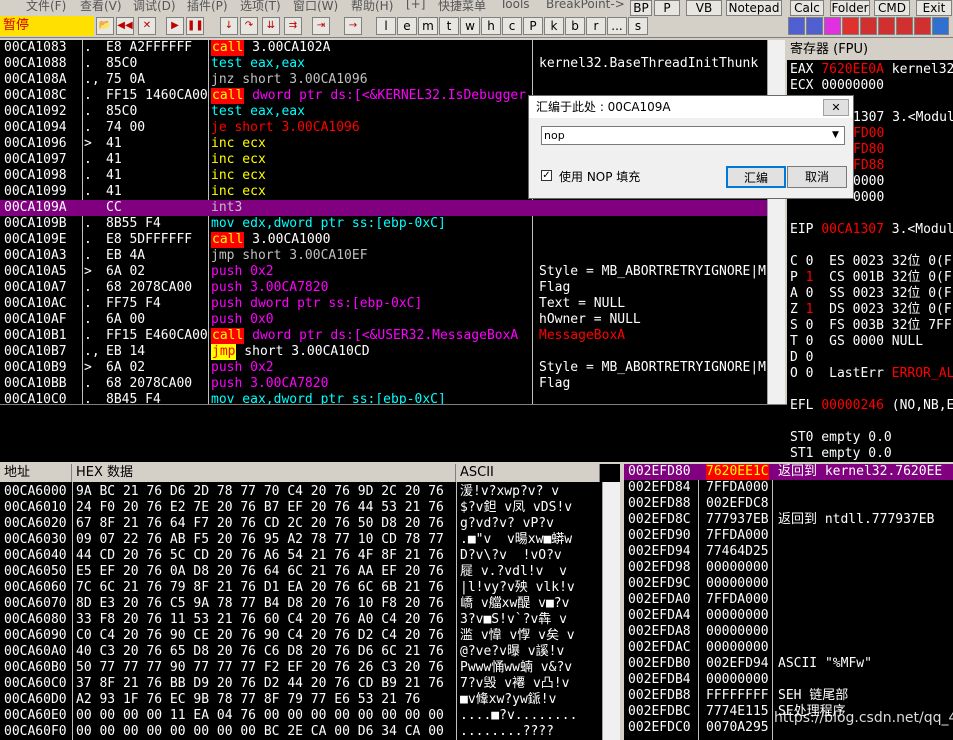  I want to click on register-line: T 0 GS 0000 NULL, so click(856, 342).